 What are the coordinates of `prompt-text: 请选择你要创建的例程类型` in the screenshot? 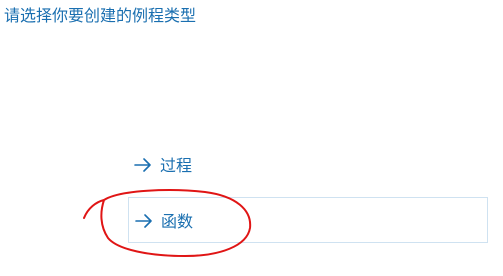 It's located at (100, 15).